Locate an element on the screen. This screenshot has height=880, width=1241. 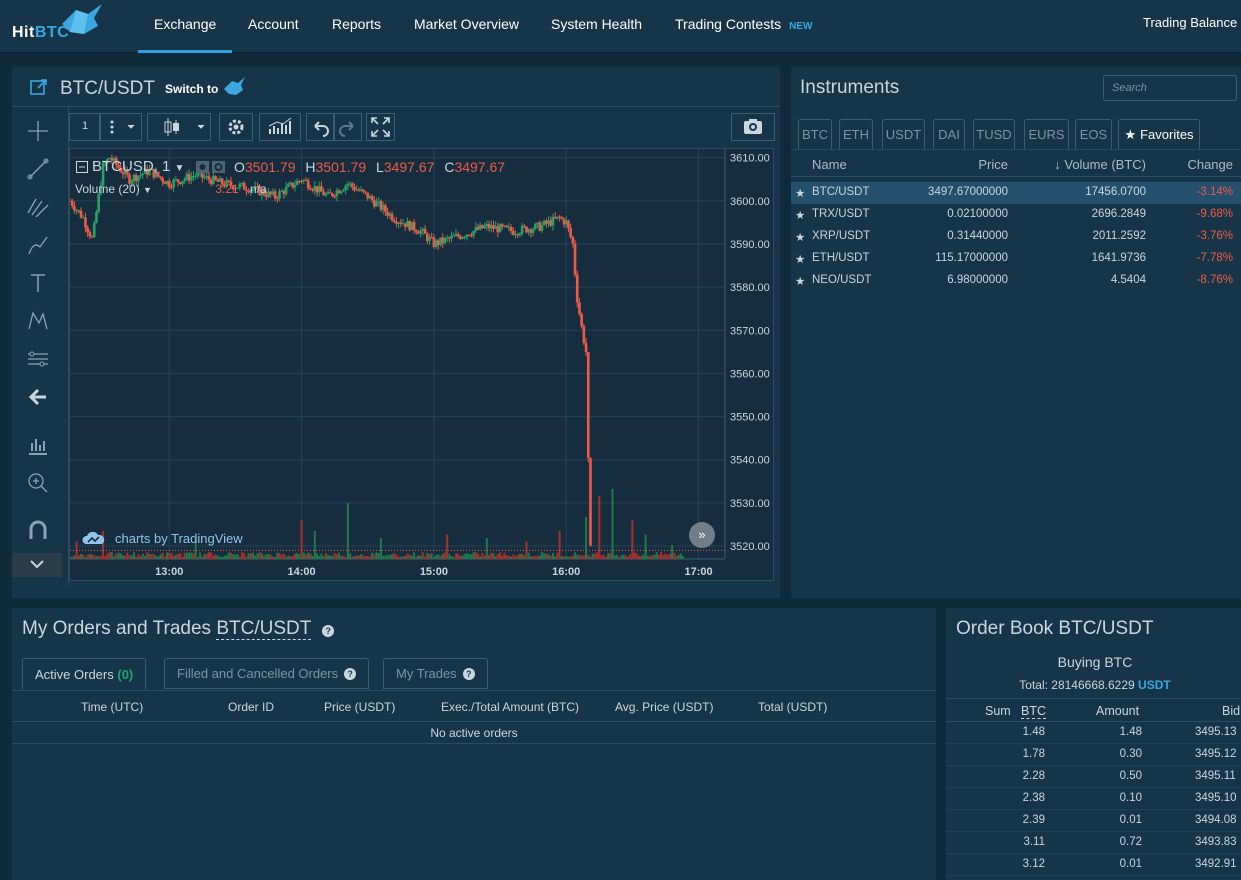
order-book-row: 1.78 0.30 3495.12 is located at coordinates (1093, 755).